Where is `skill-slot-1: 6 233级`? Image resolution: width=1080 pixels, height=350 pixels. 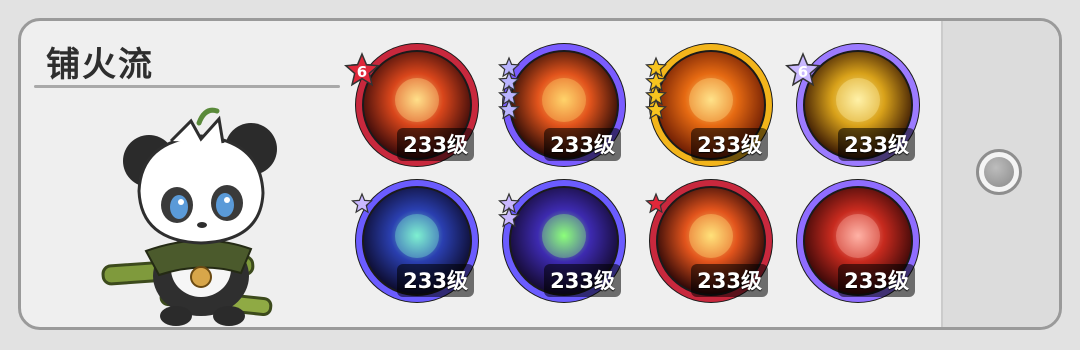
skill-slot-1: 6 233级 is located at coordinates (413, 105).